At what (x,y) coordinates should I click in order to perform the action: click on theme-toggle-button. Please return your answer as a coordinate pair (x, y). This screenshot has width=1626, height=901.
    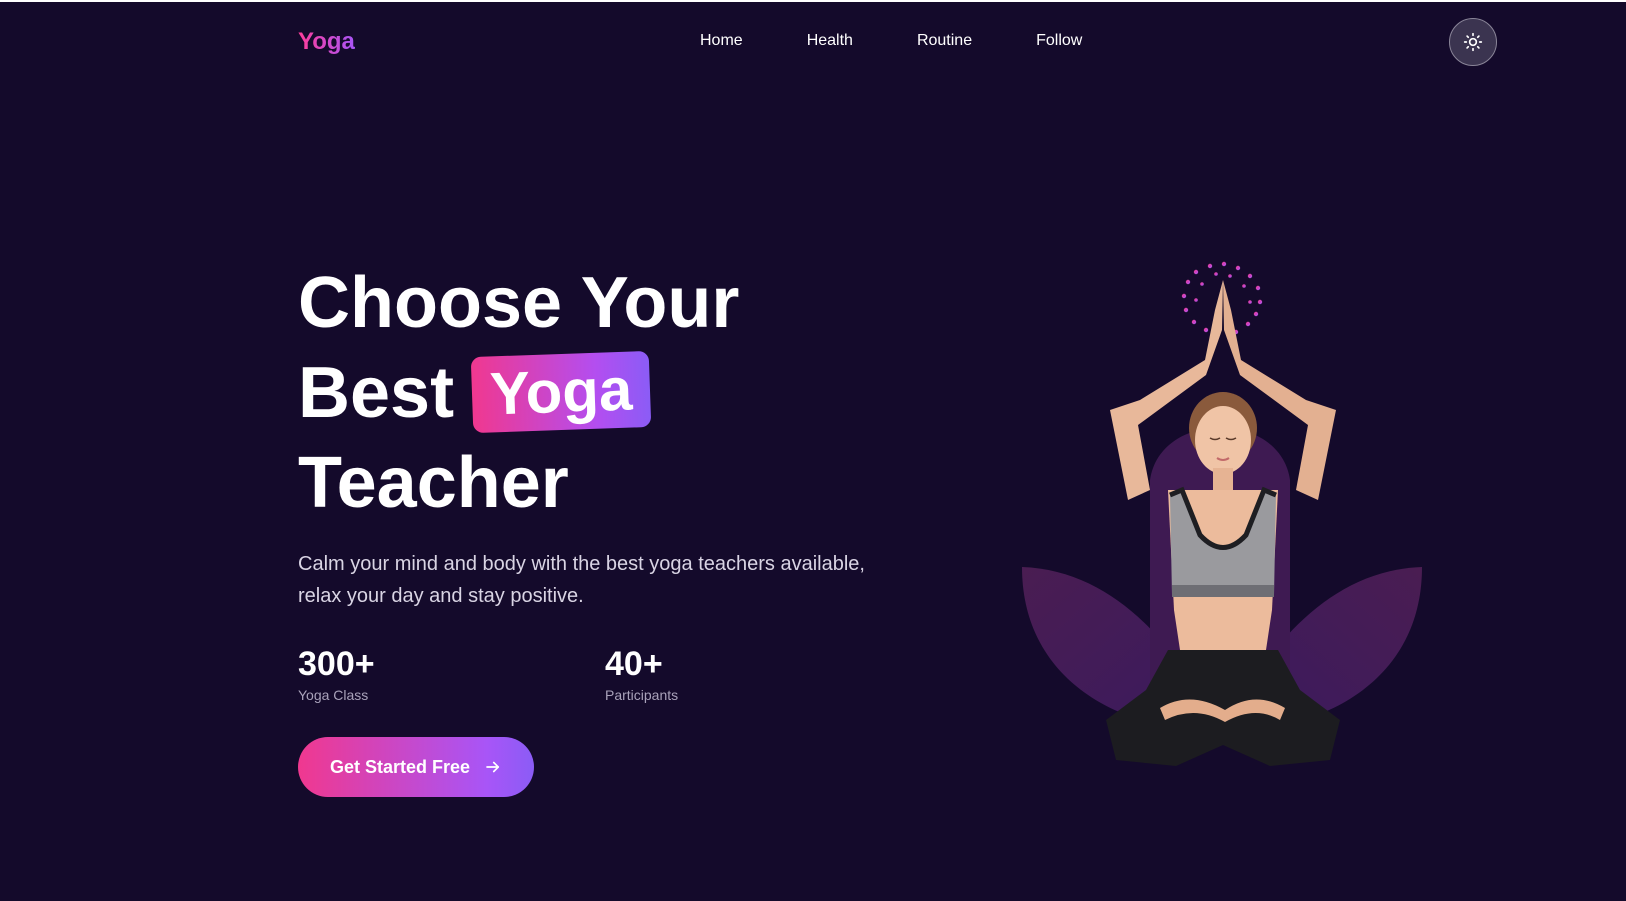
    Looking at the image, I should click on (1473, 42).